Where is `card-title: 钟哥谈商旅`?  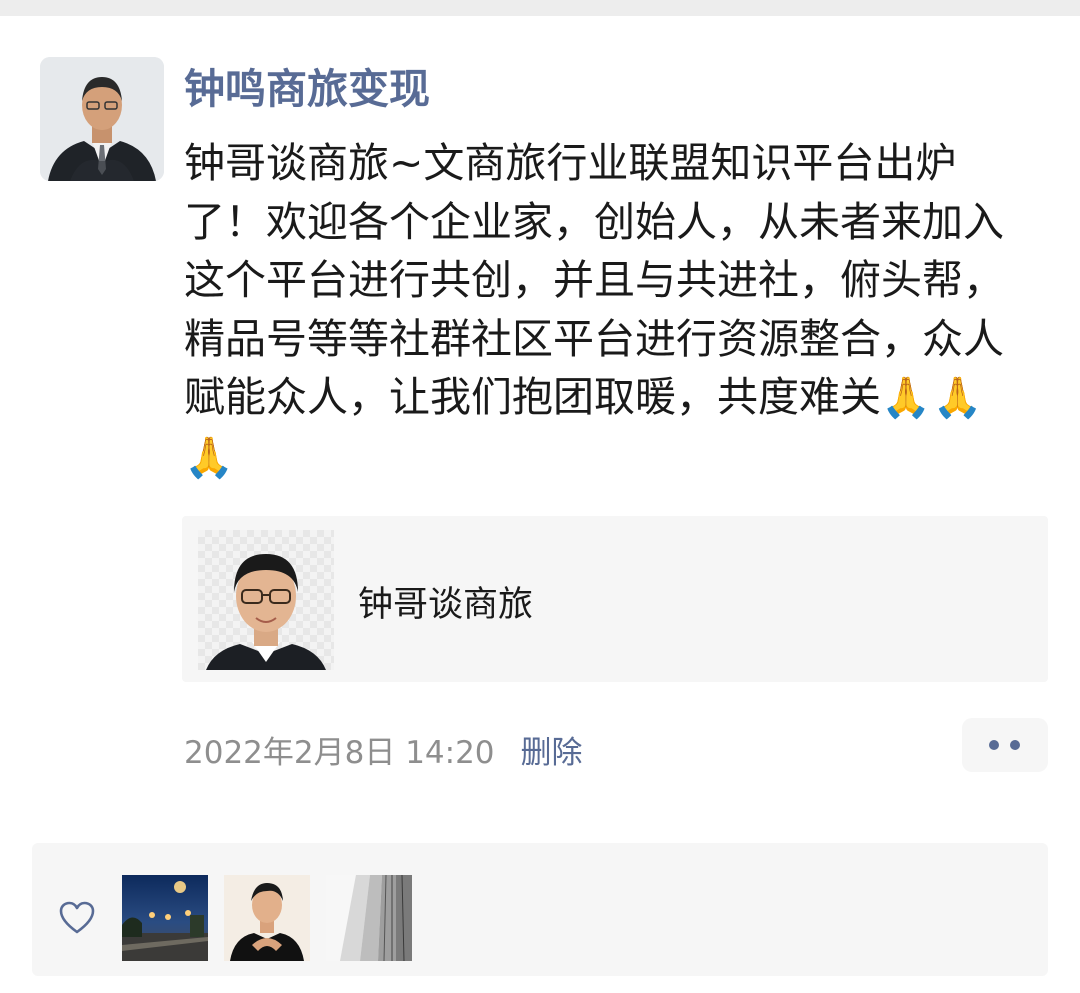 card-title: 钟哥谈商旅 is located at coordinates (446, 605).